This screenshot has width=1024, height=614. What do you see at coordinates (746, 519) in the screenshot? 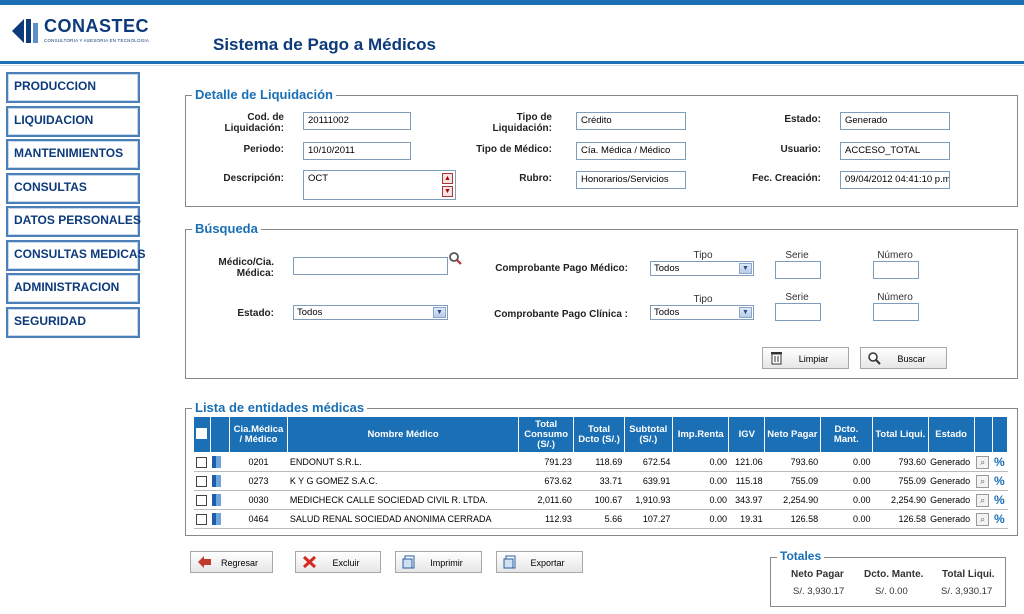
I see `igv-cell: 19.31` at bounding box center [746, 519].